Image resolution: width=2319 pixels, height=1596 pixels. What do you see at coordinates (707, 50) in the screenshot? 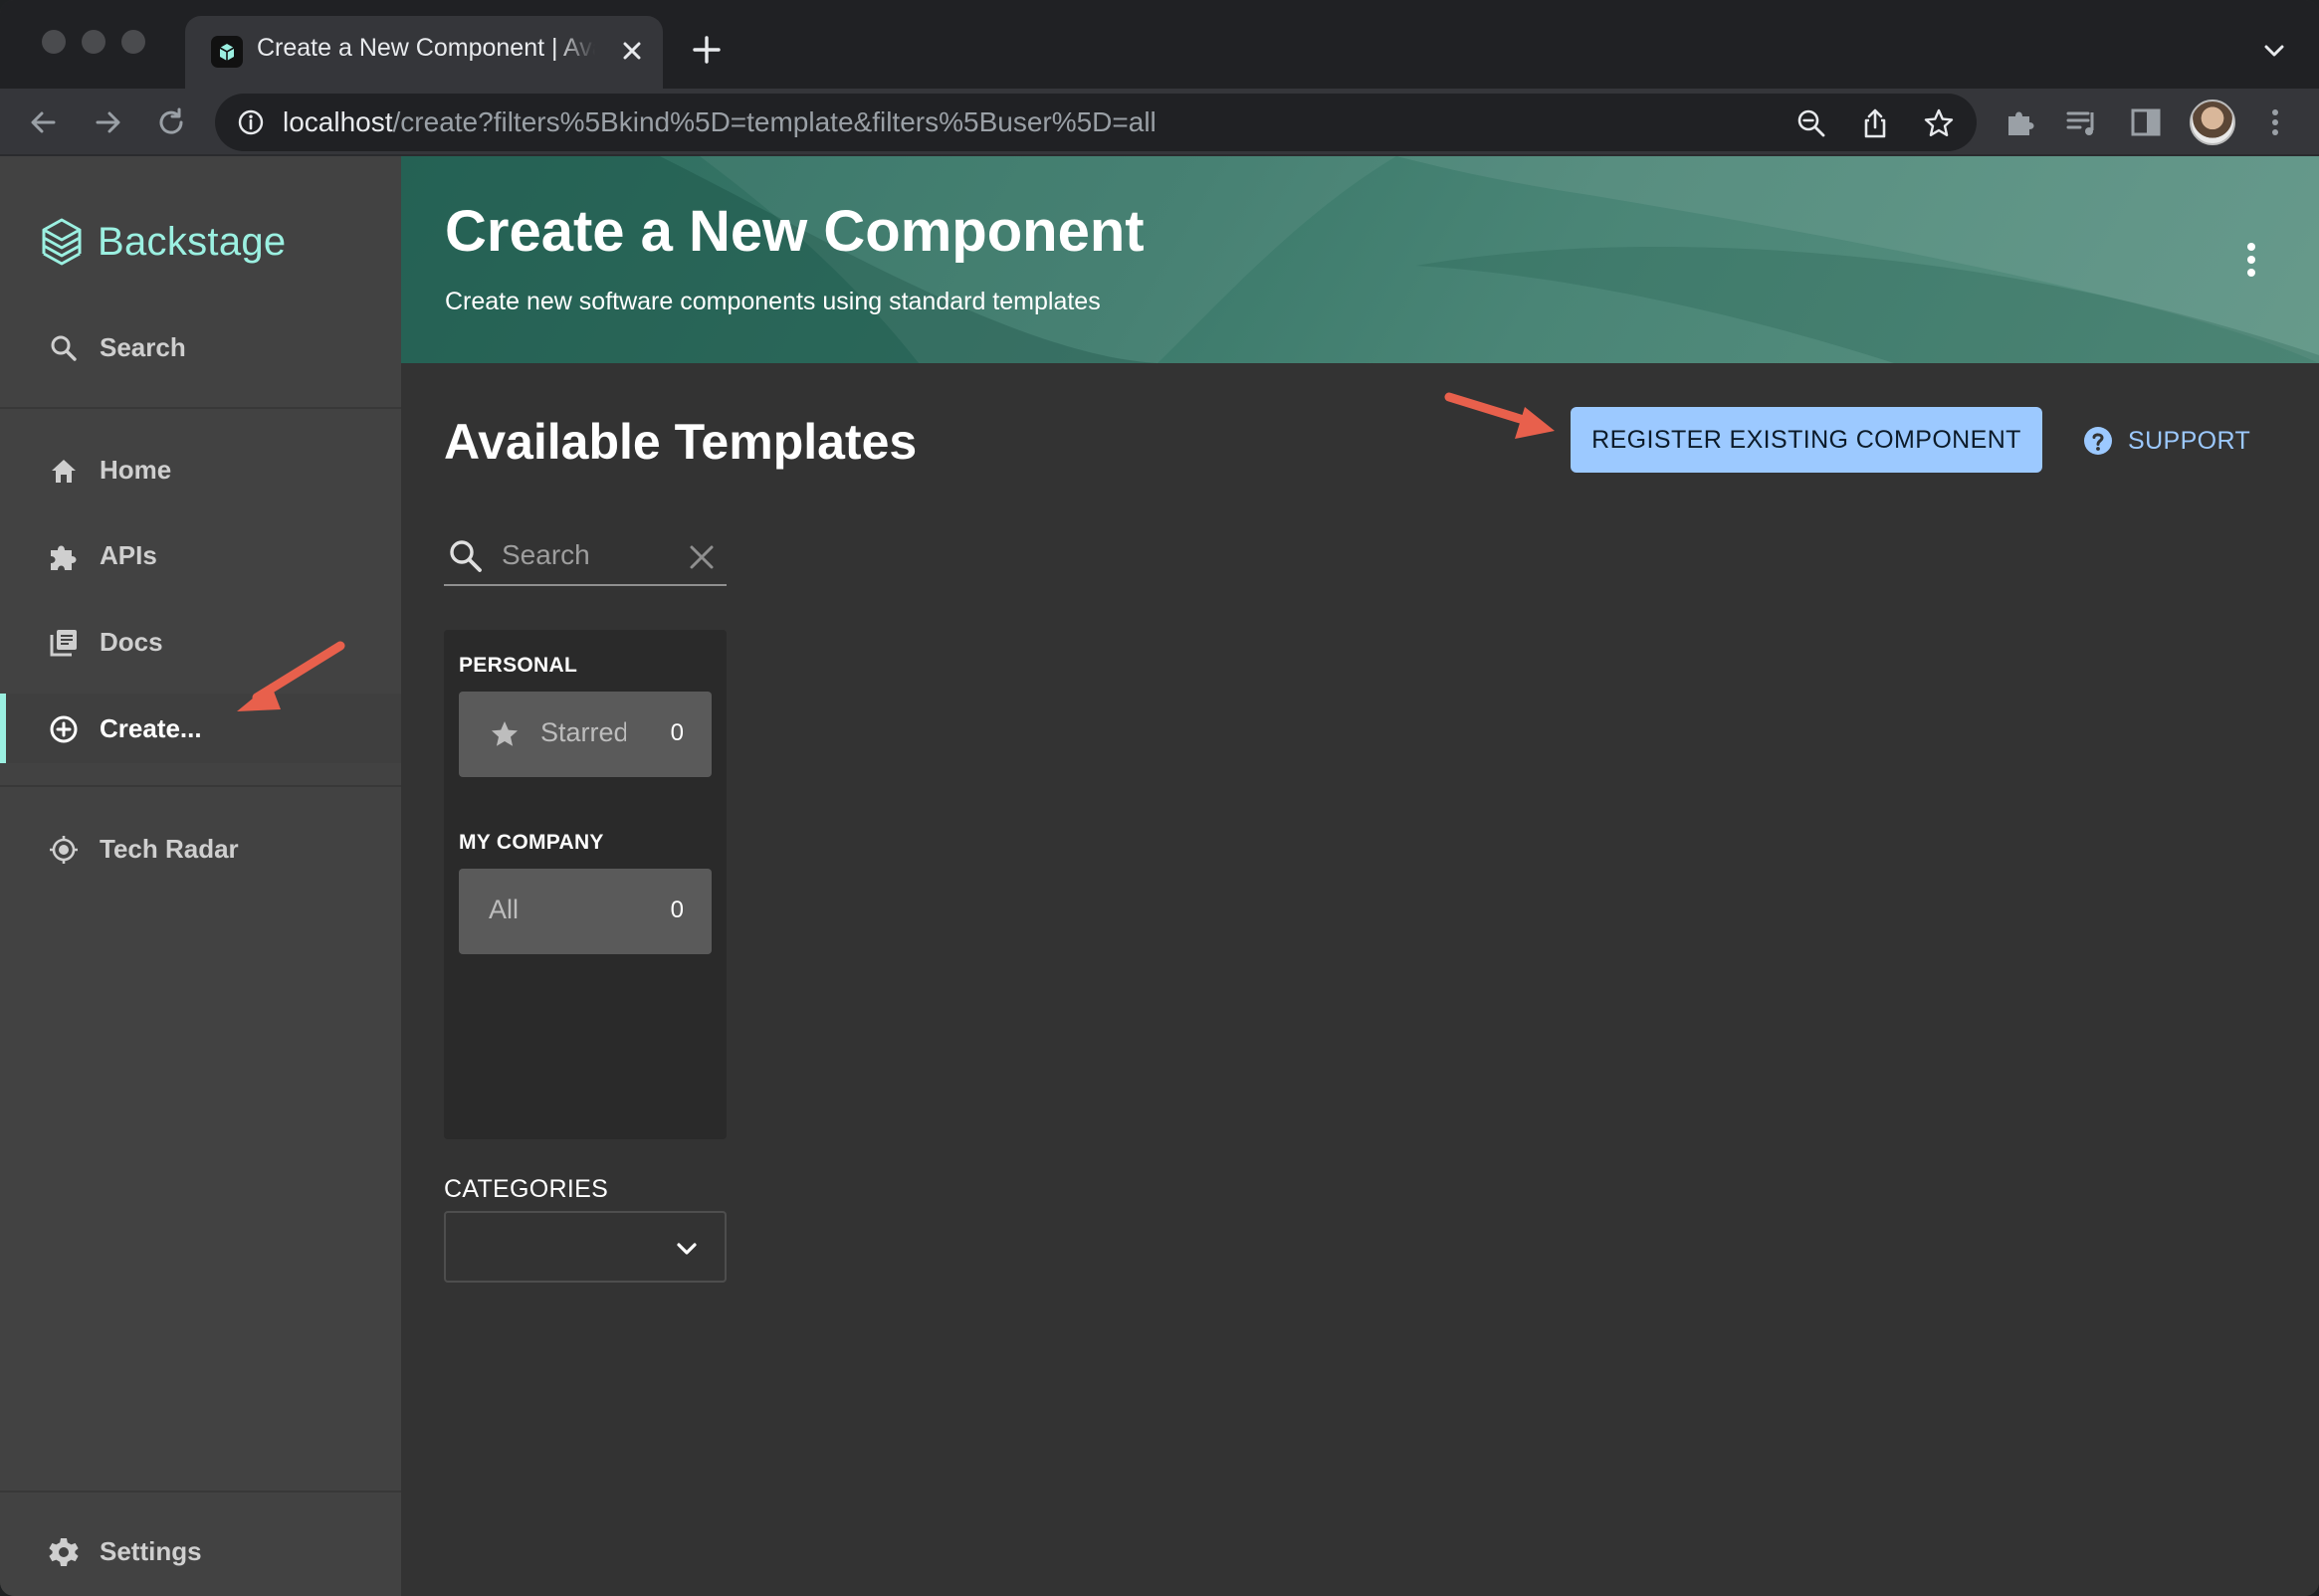
I see `new-tab-icon` at bounding box center [707, 50].